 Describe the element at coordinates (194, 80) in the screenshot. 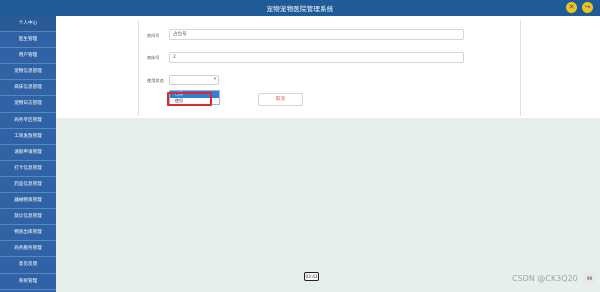

I see `status-select: ▾` at that location.